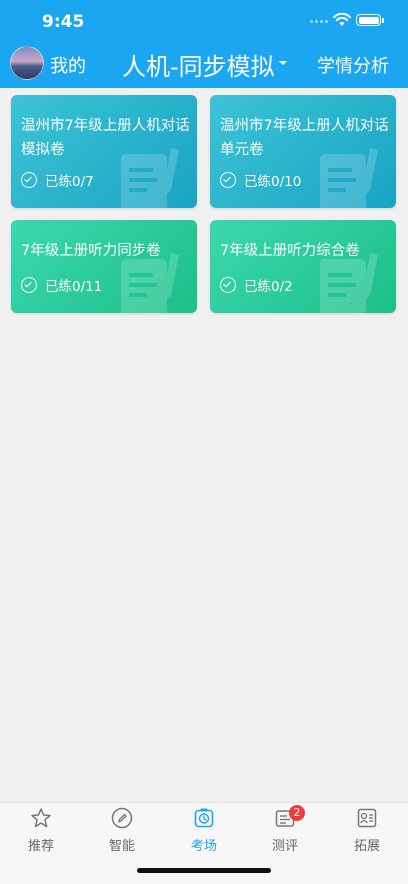 The width and height of the screenshot is (408, 884). Describe the element at coordinates (41, 831) in the screenshot. I see `tab-recommend: 推荐` at that location.